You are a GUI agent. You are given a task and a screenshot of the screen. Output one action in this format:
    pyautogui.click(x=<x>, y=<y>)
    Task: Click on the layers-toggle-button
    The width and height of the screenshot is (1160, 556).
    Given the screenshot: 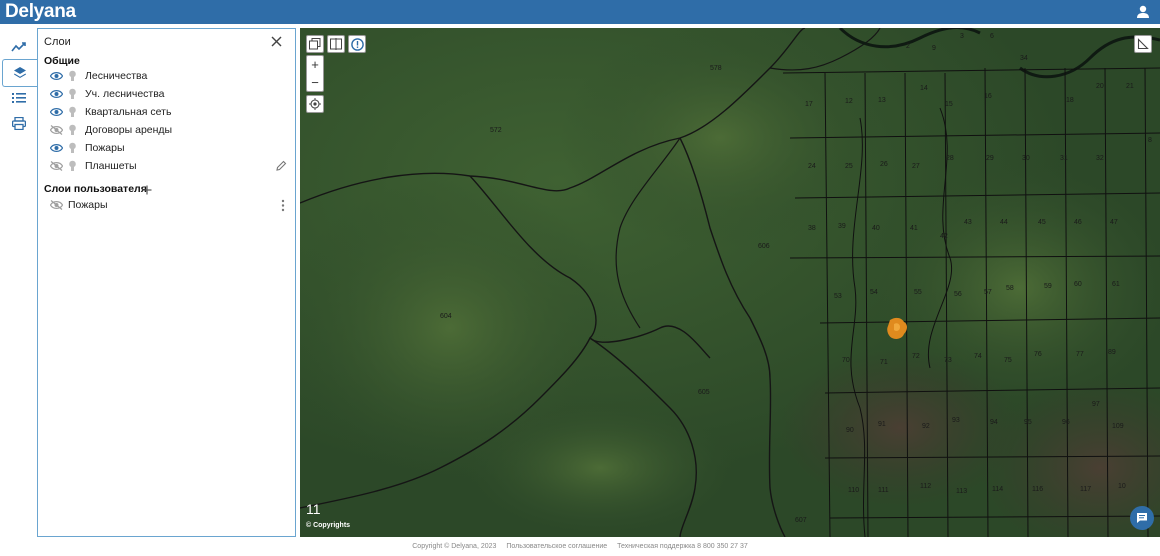 What is the action you would take?
    pyautogui.click(x=315, y=44)
    